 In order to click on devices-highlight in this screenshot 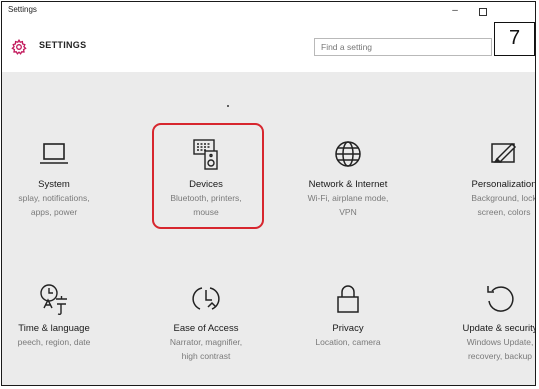, I will do `click(208, 176)`.